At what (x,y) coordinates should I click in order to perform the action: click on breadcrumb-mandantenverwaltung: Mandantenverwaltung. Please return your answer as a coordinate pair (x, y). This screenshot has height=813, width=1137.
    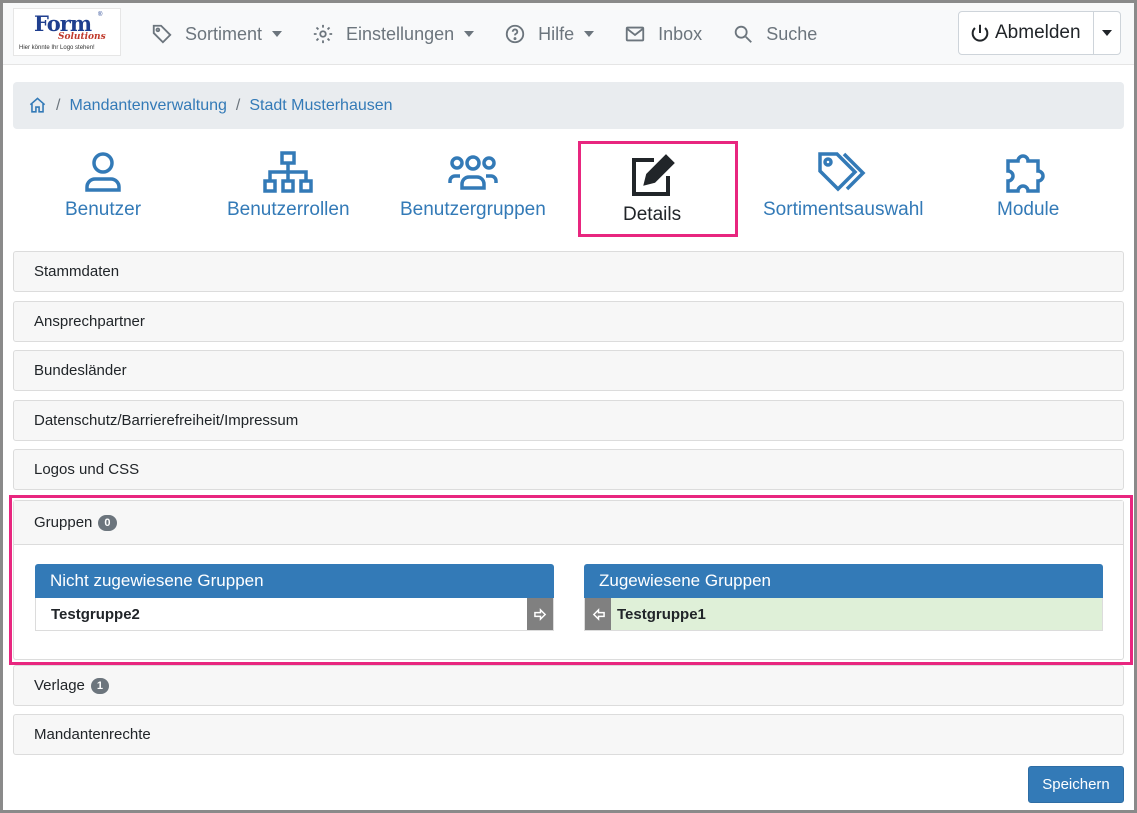
    Looking at the image, I should click on (147, 106).